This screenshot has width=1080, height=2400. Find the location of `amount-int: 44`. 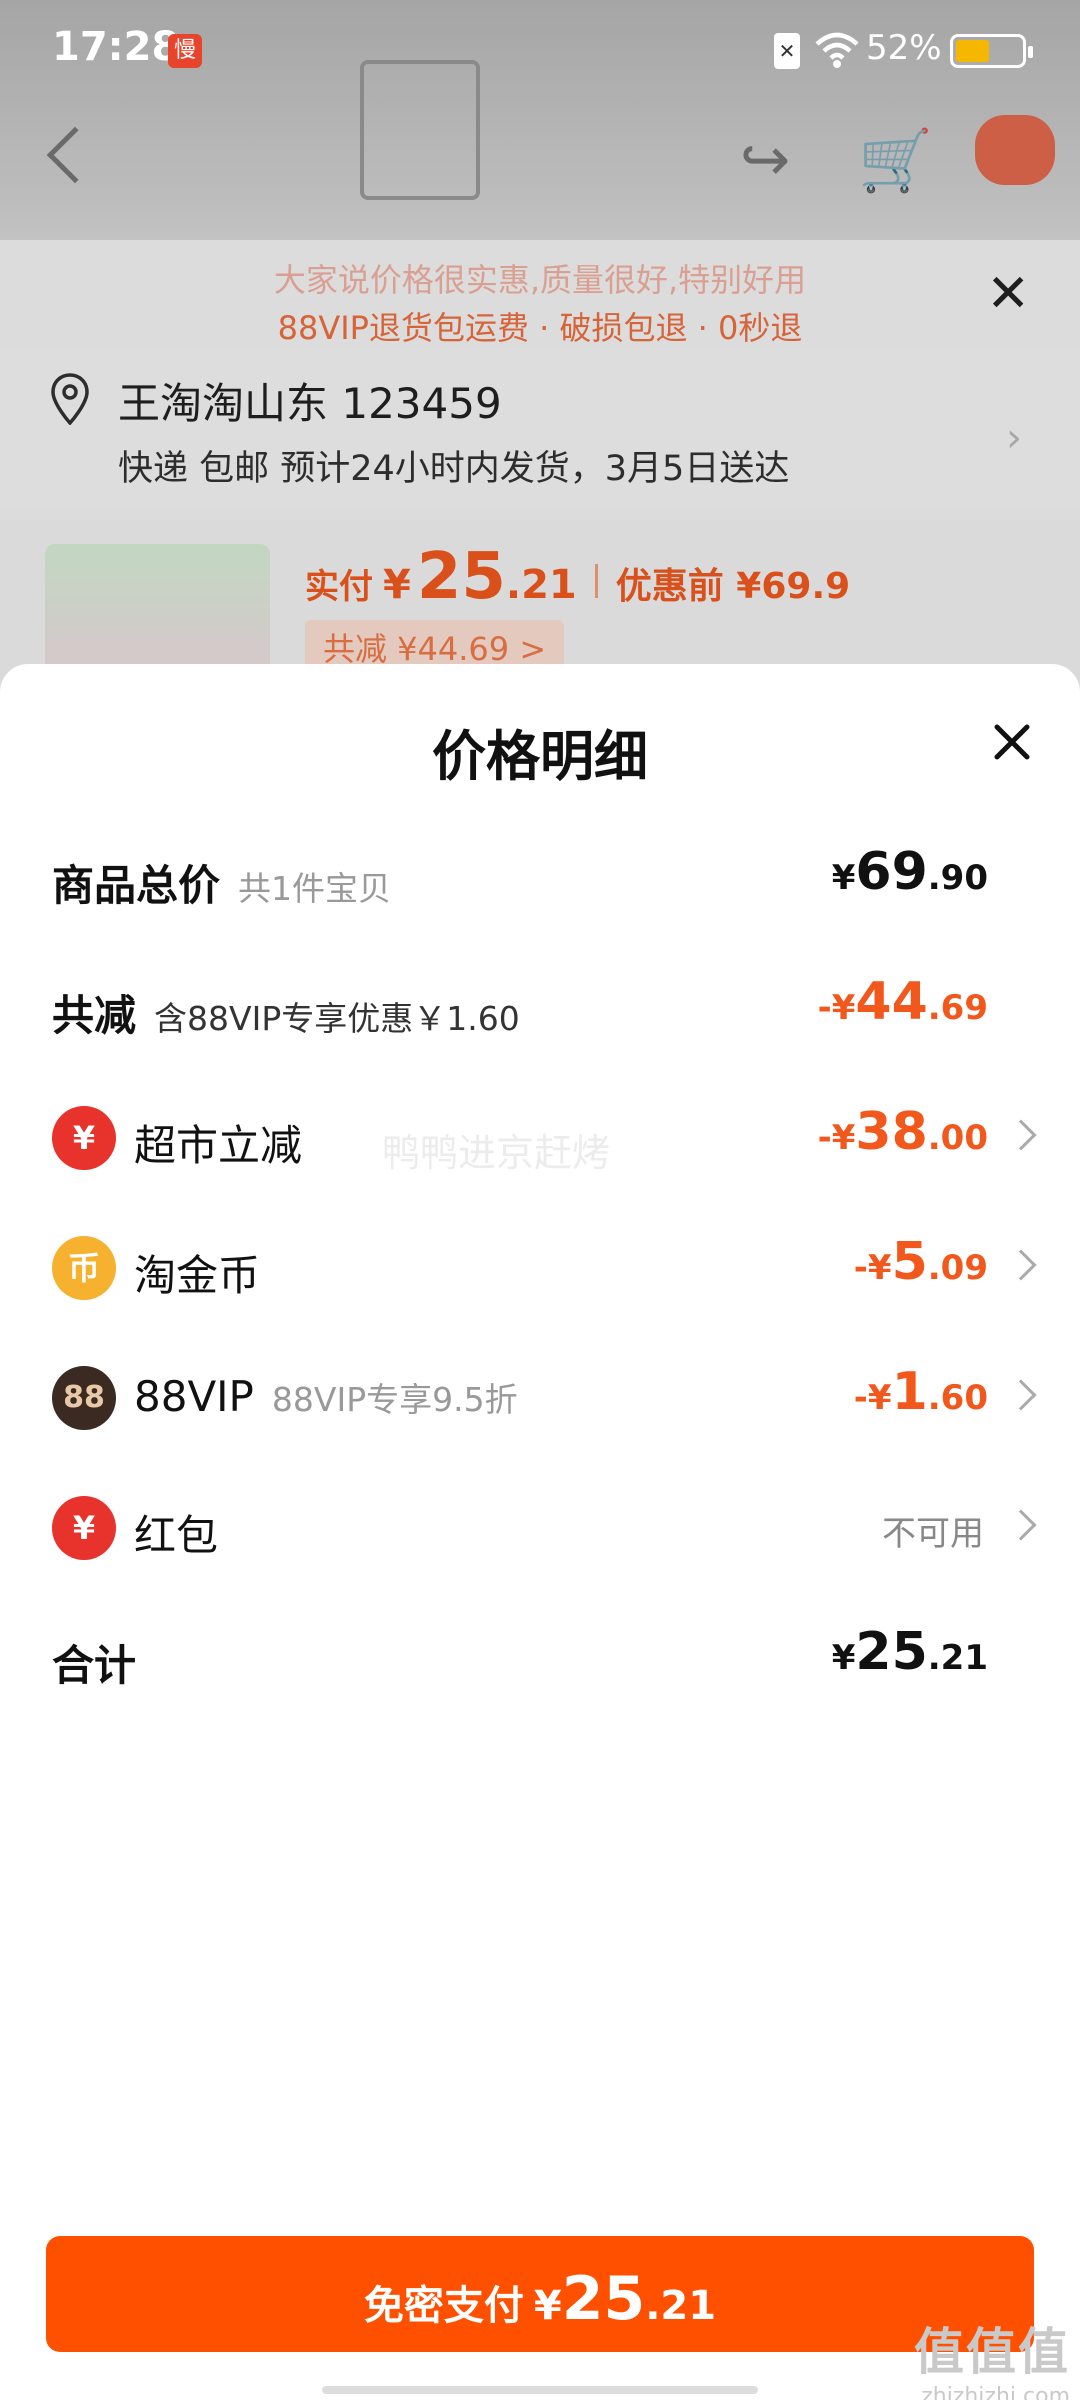

amount-int: 44 is located at coordinates (891, 1002).